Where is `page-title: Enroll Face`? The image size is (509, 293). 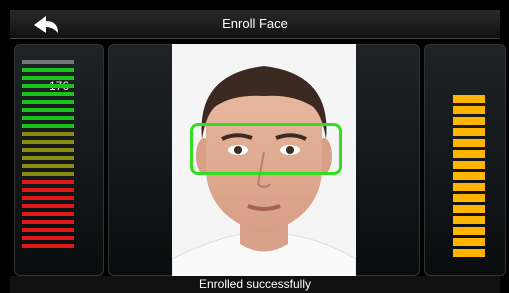
page-title: Enroll Face is located at coordinates (255, 23).